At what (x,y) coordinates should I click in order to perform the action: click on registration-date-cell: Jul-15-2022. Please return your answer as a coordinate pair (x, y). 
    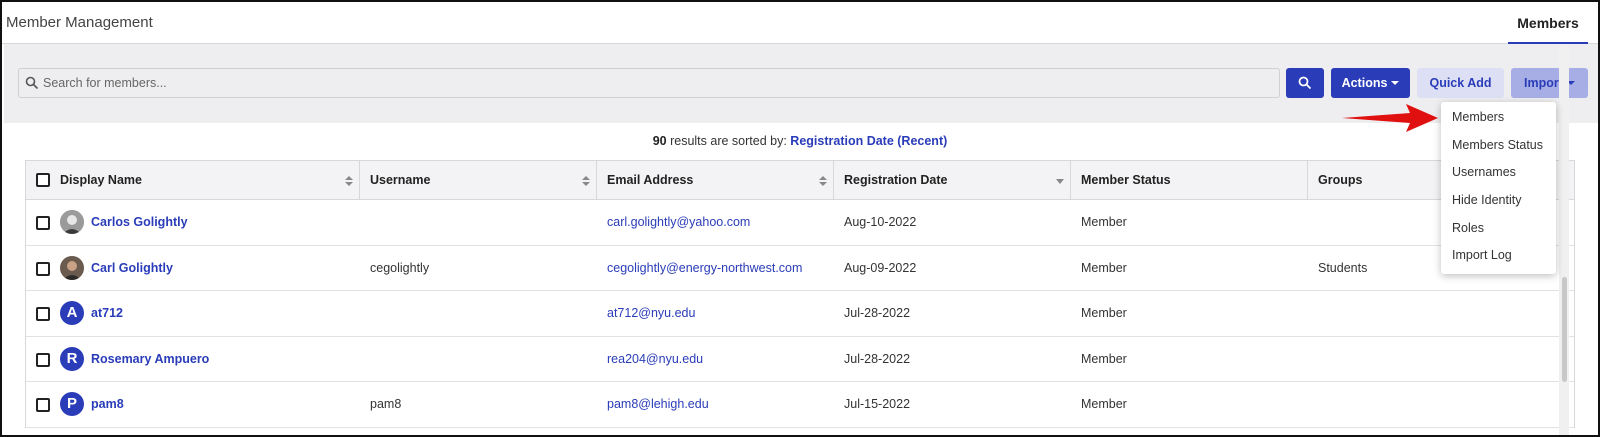
    Looking at the image, I should click on (877, 404).